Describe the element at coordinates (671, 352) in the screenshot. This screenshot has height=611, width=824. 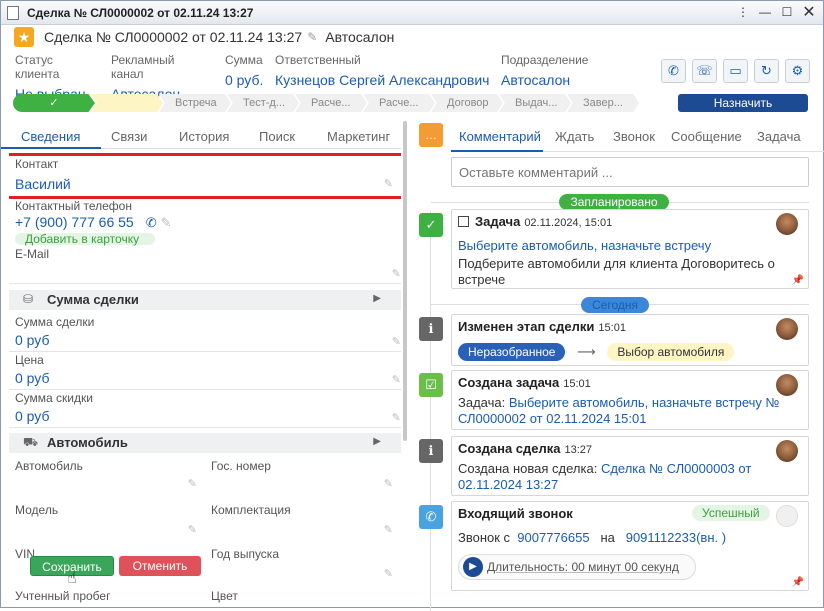
I see `stage-to-badge: Выбор автомобиля` at that location.